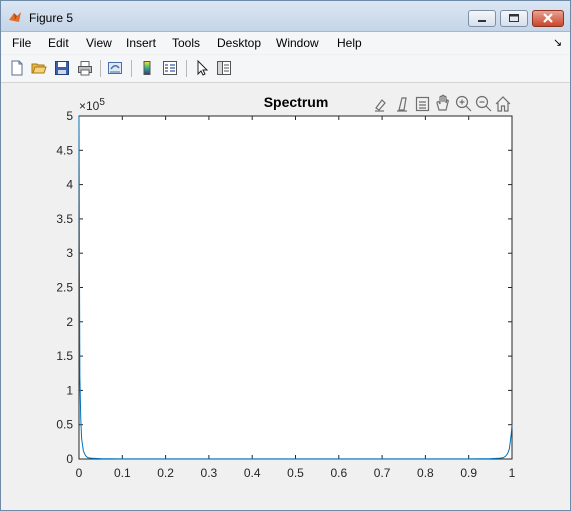  What do you see at coordinates (69, 322) in the screenshot?
I see `y-tick-label: 2` at bounding box center [69, 322].